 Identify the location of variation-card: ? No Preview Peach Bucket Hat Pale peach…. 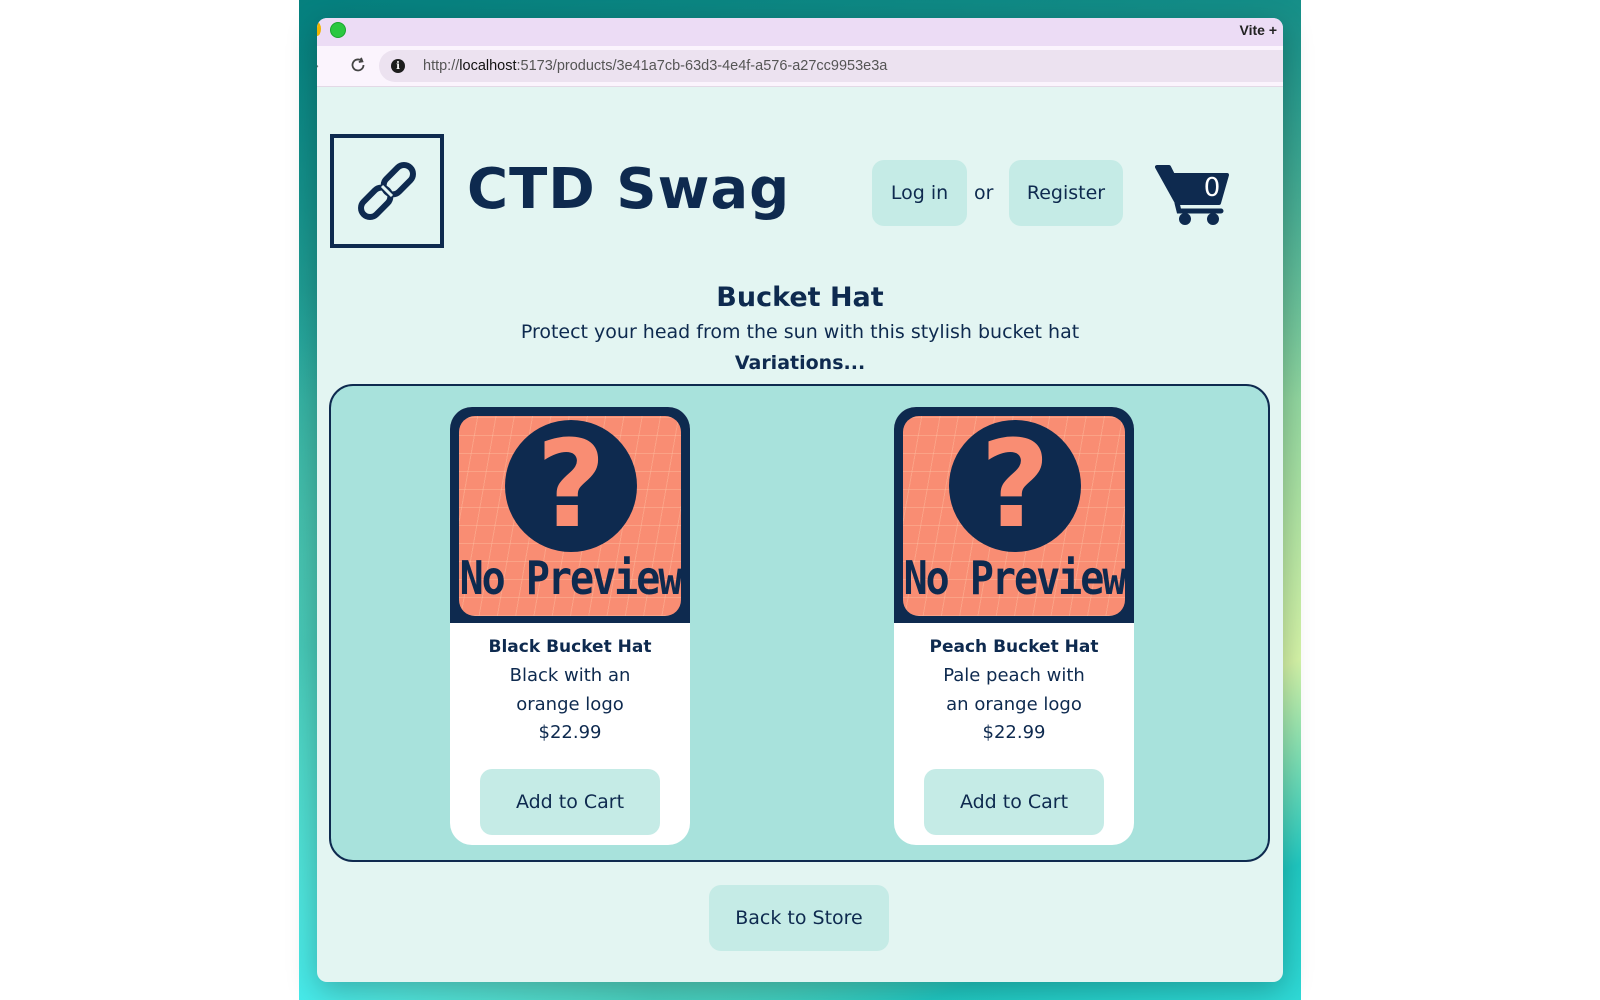
(1014, 626).